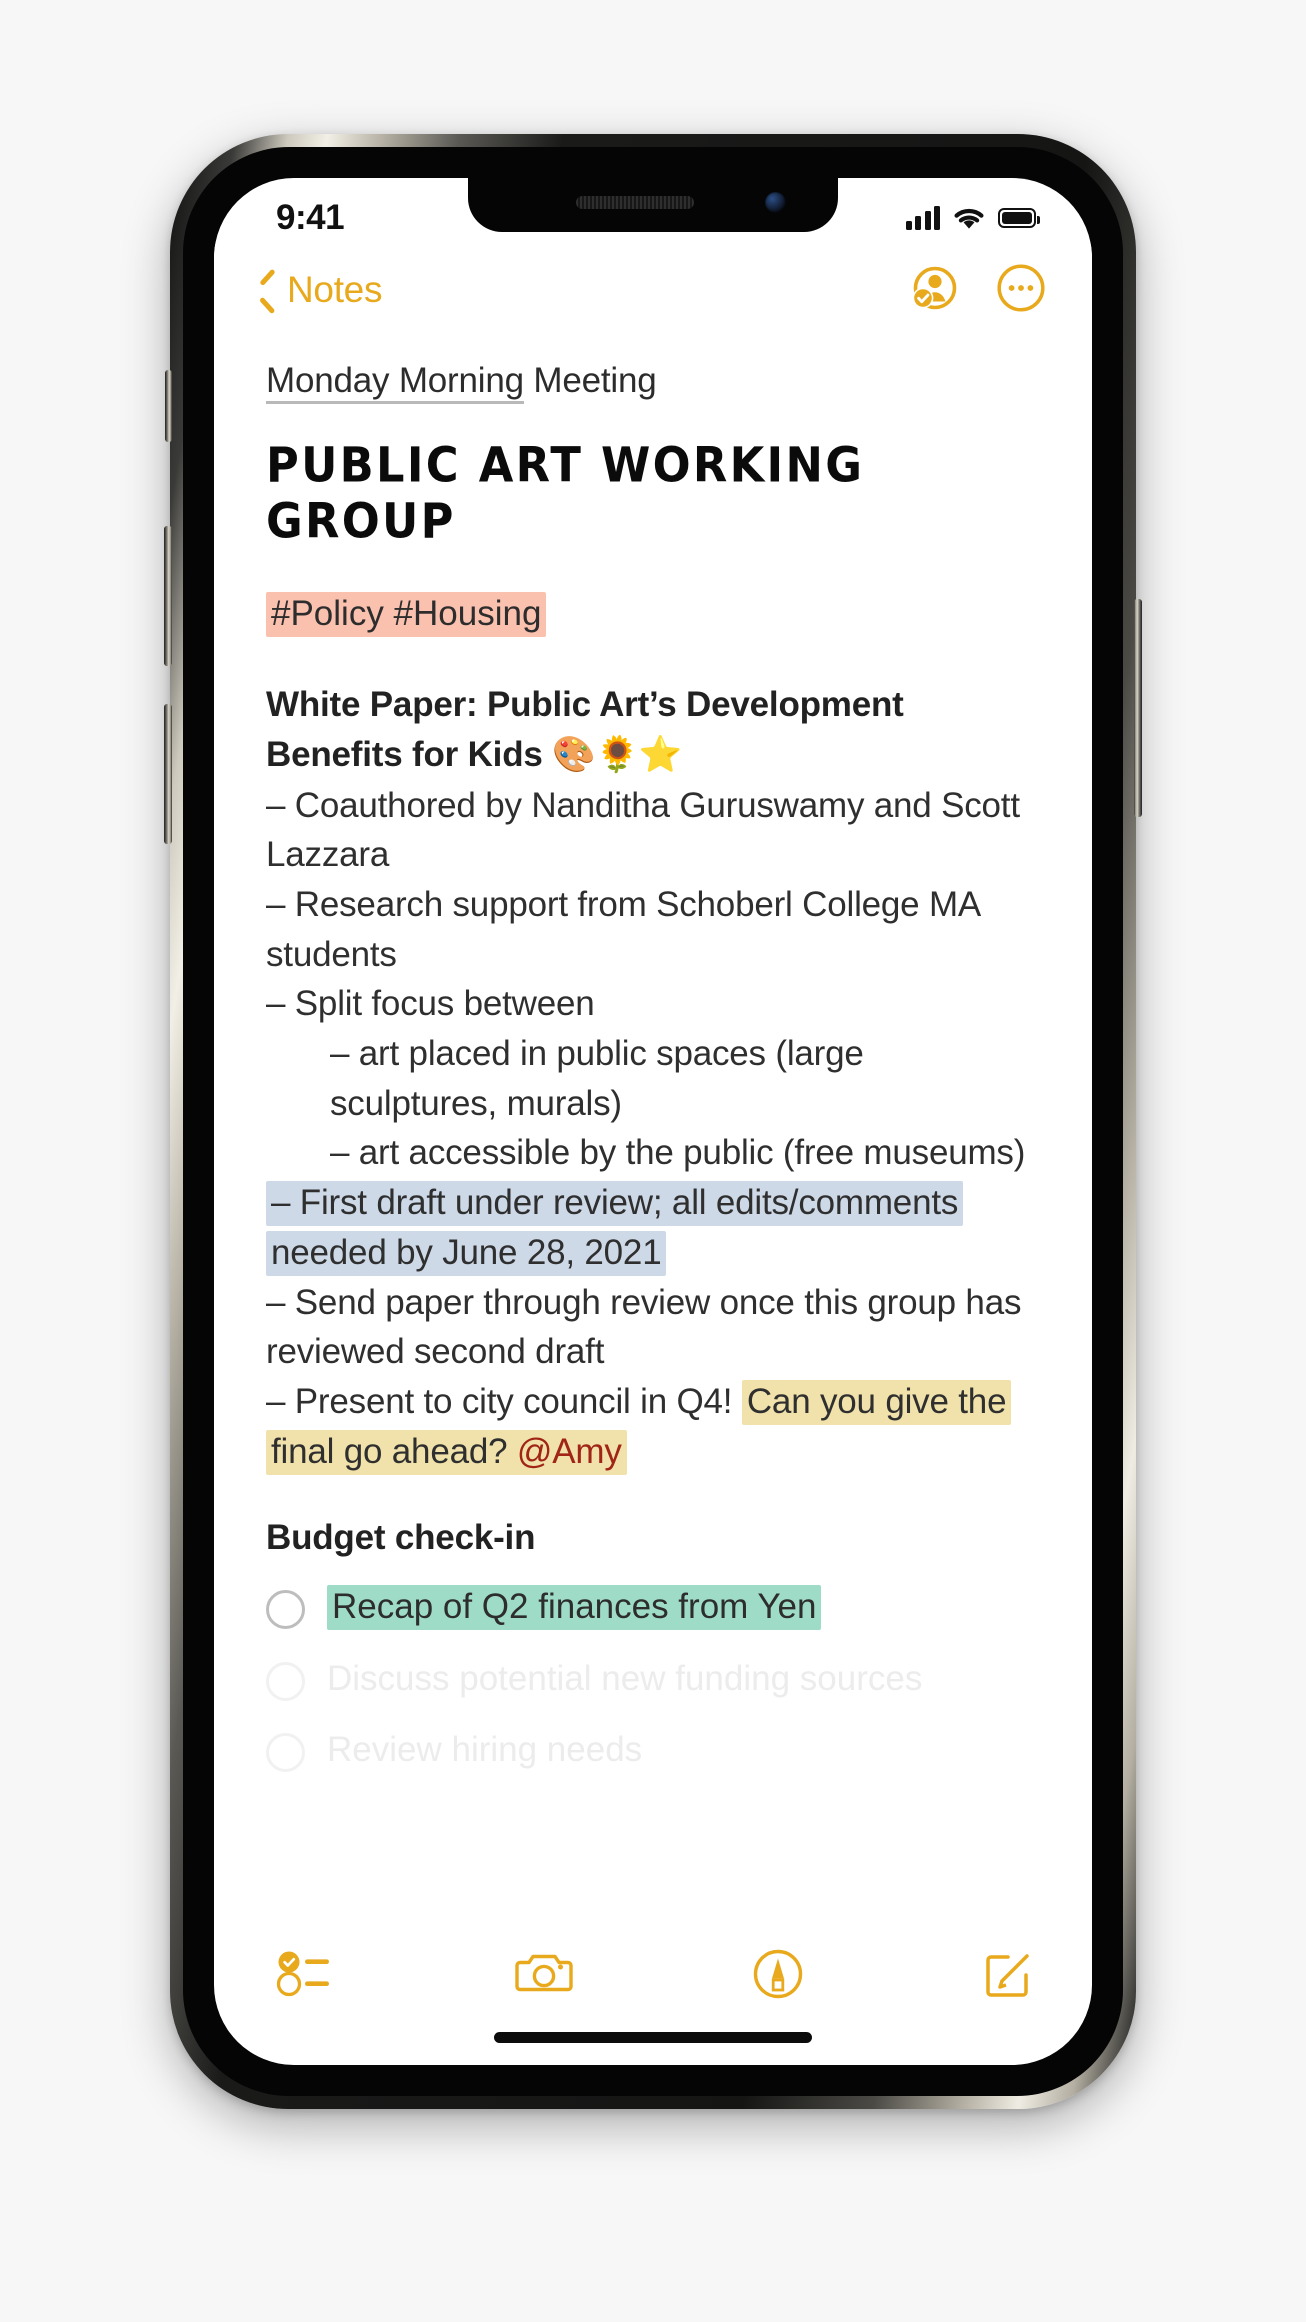  I want to click on front-camera-icon, so click(775, 202).